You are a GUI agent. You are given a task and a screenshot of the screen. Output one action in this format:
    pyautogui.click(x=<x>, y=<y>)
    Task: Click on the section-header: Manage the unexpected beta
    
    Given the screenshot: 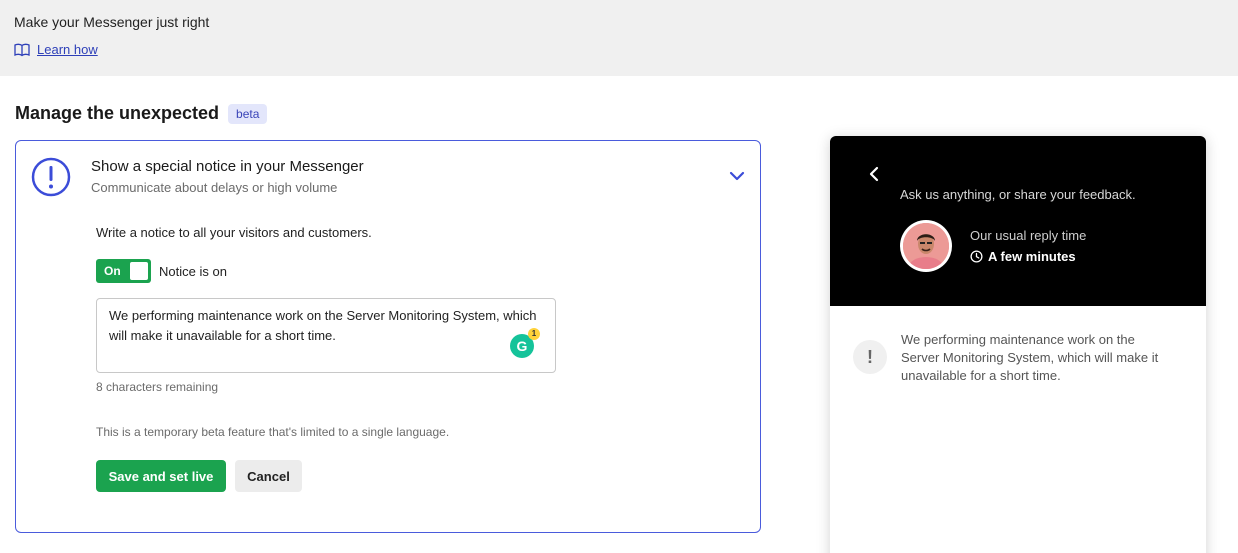 What is the action you would take?
    pyautogui.click(x=141, y=113)
    